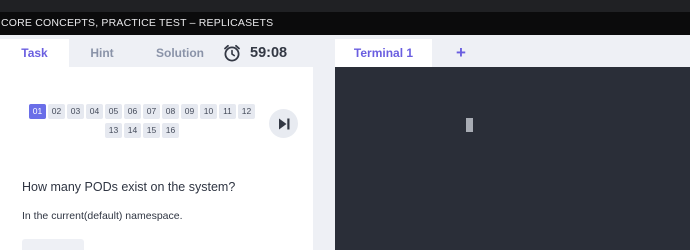 This screenshot has width=690, height=250. I want to click on question-badge-07: 07, so click(151, 111).